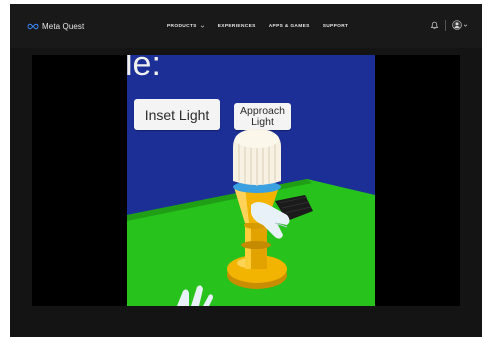 Image resolution: width=493 pixels, height=337 pixels. I want to click on brand-name: Meta Quest, so click(63, 26).